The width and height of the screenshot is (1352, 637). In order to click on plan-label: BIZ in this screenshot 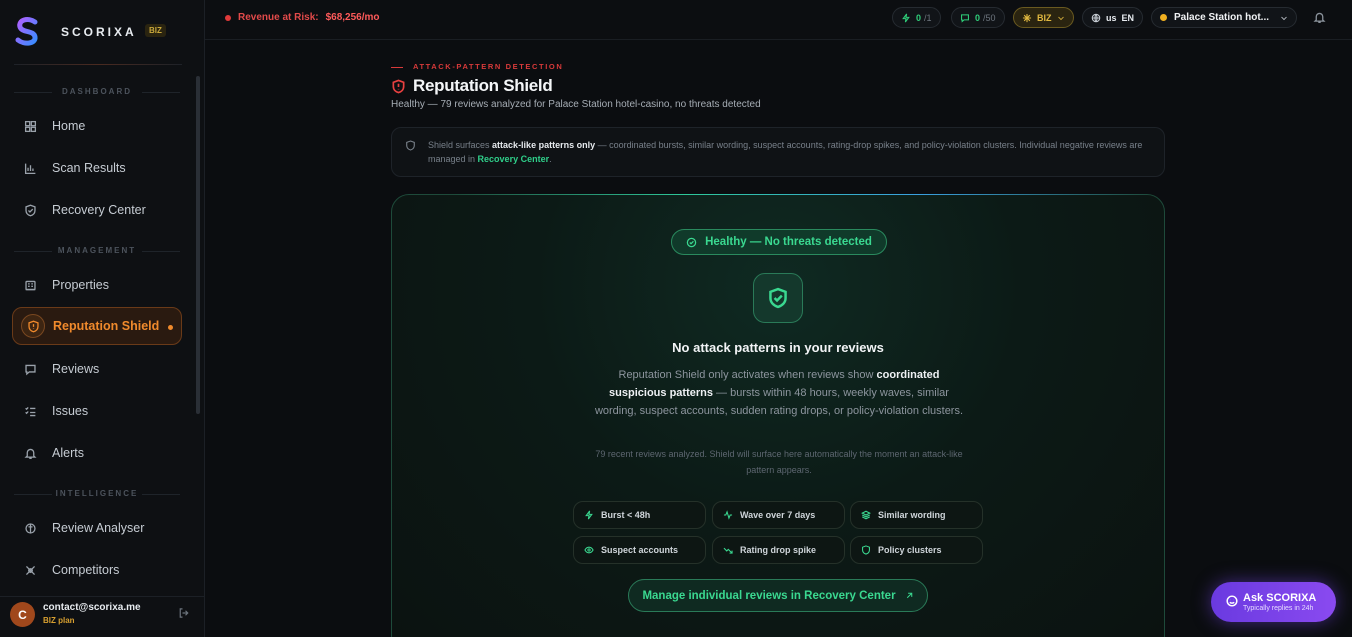, I will do `click(1044, 17)`.